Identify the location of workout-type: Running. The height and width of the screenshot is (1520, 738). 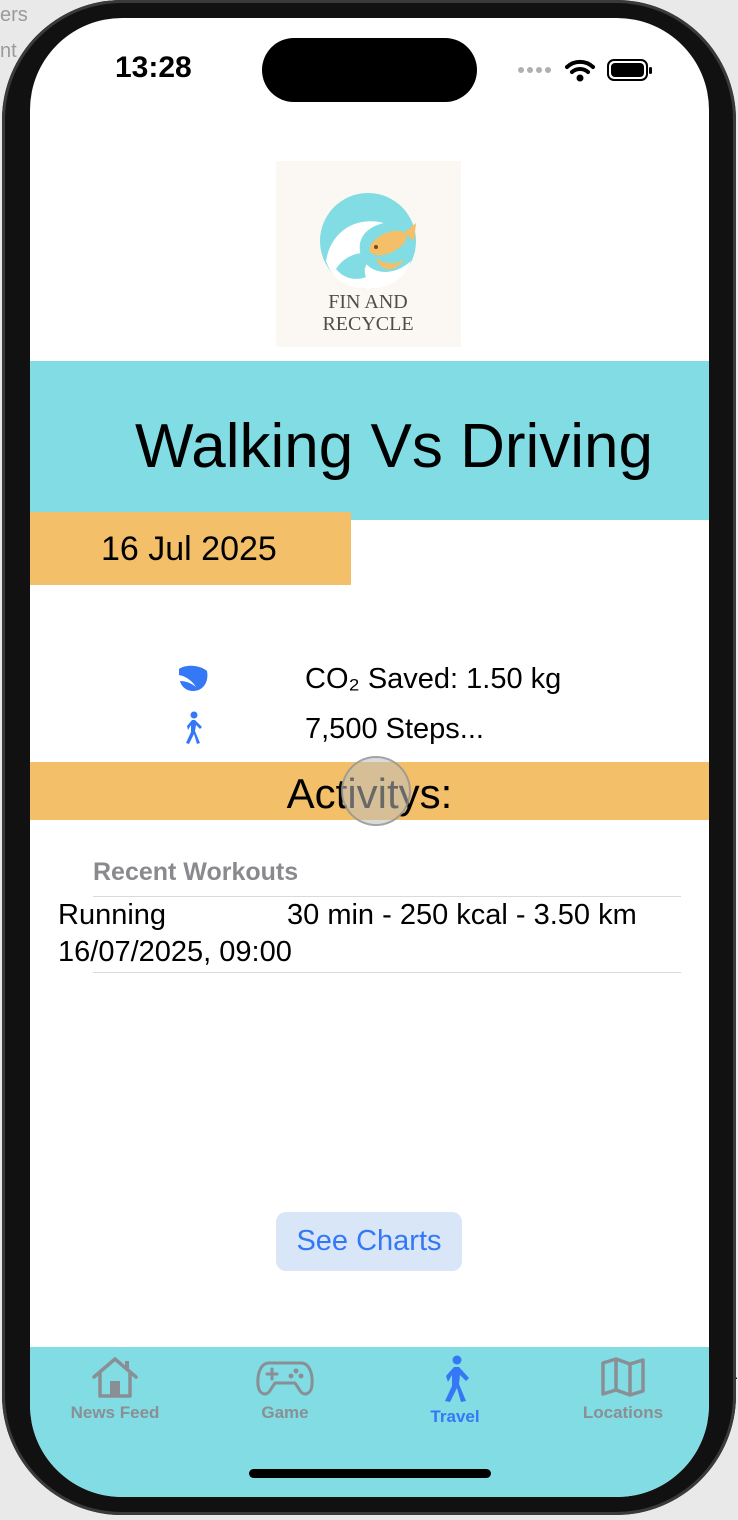
(112, 915).